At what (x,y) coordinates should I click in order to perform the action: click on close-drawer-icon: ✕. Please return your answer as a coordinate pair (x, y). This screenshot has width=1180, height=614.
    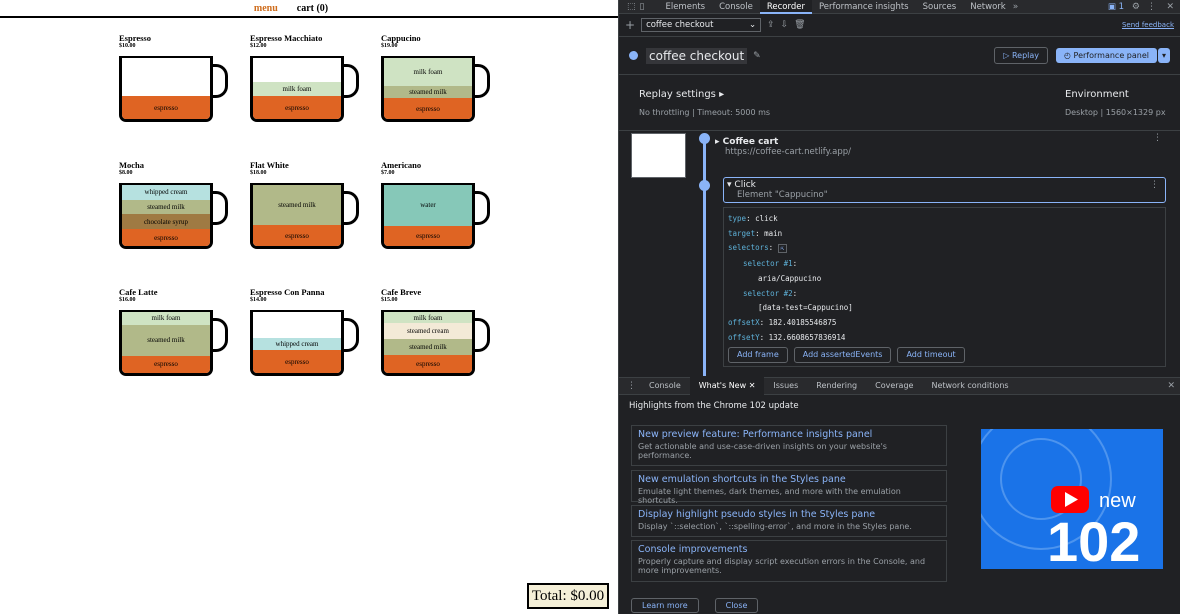
    Looking at the image, I should click on (1171, 386).